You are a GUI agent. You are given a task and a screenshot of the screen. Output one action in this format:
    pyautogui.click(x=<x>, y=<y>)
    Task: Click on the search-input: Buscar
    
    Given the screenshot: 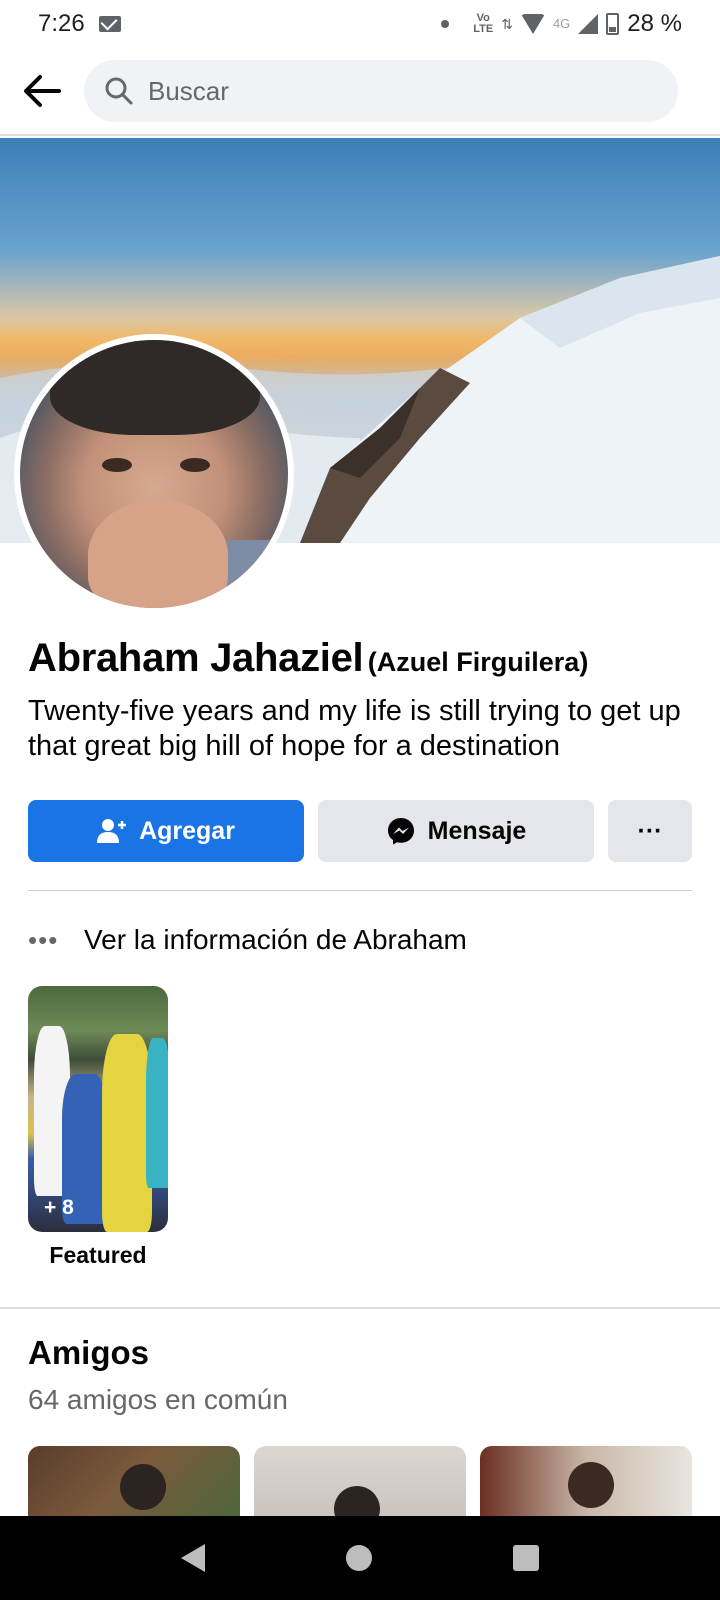 What is the action you would take?
    pyautogui.click(x=381, y=91)
    